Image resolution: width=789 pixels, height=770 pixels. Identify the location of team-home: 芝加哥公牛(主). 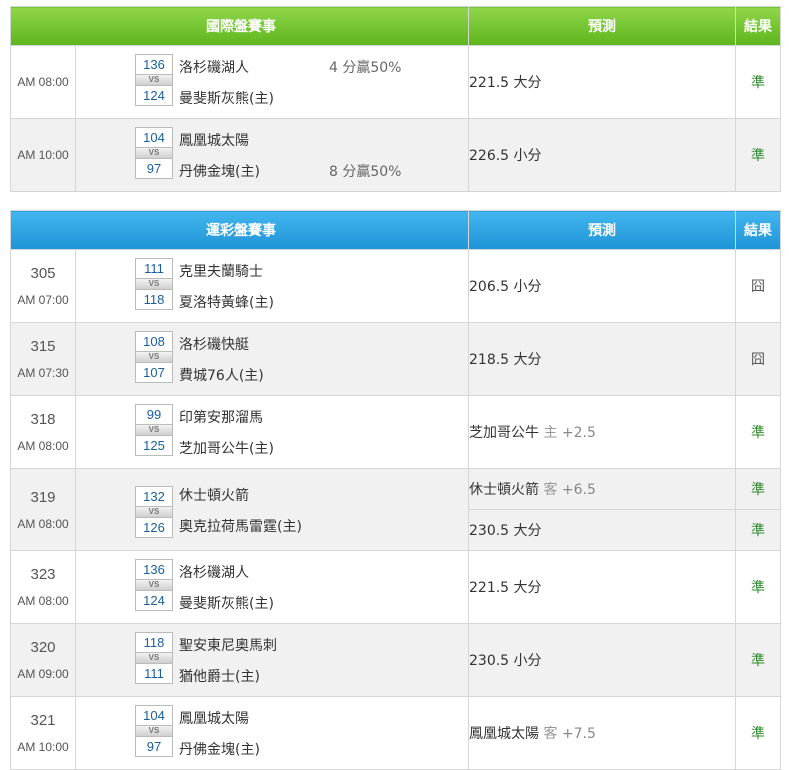
(226, 449).